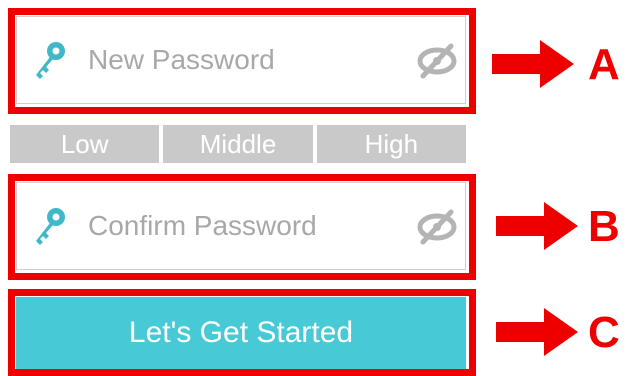  Describe the element at coordinates (604, 64) in the screenshot. I see `callout-letter-a: A` at that location.